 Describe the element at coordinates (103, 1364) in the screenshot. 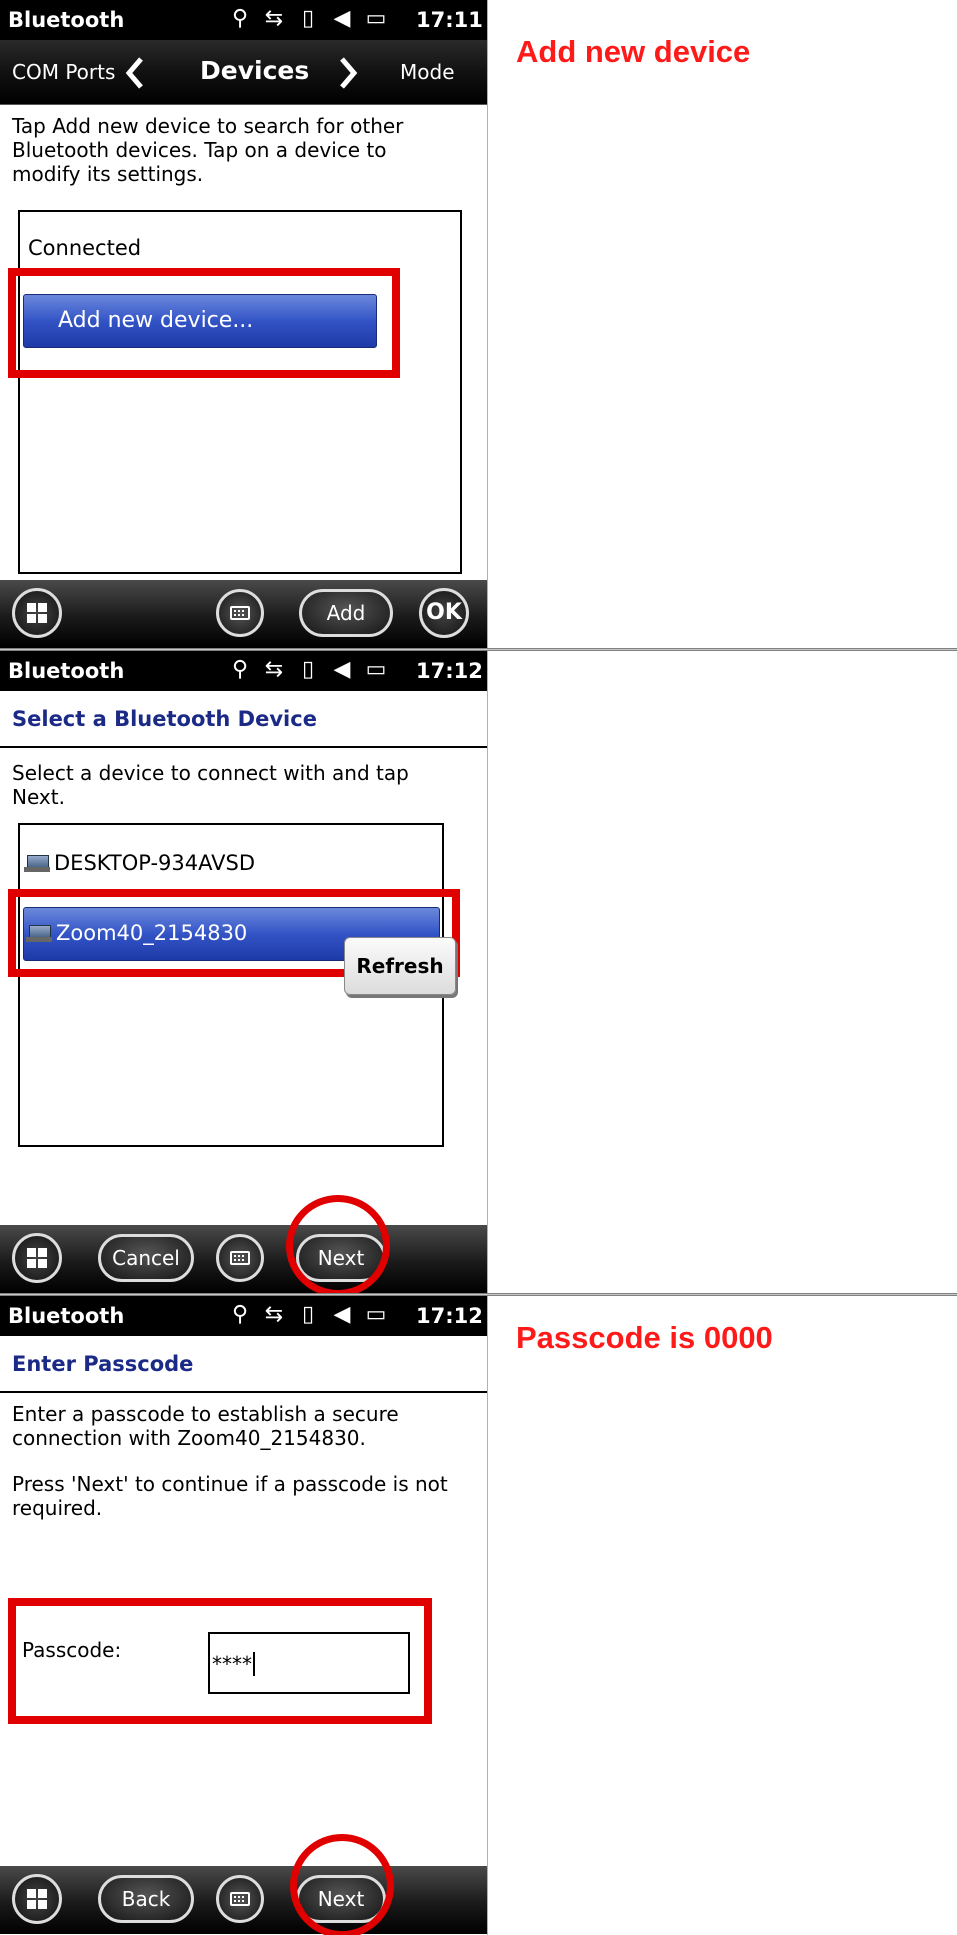

I see `page-title: Enter Passcode` at that location.